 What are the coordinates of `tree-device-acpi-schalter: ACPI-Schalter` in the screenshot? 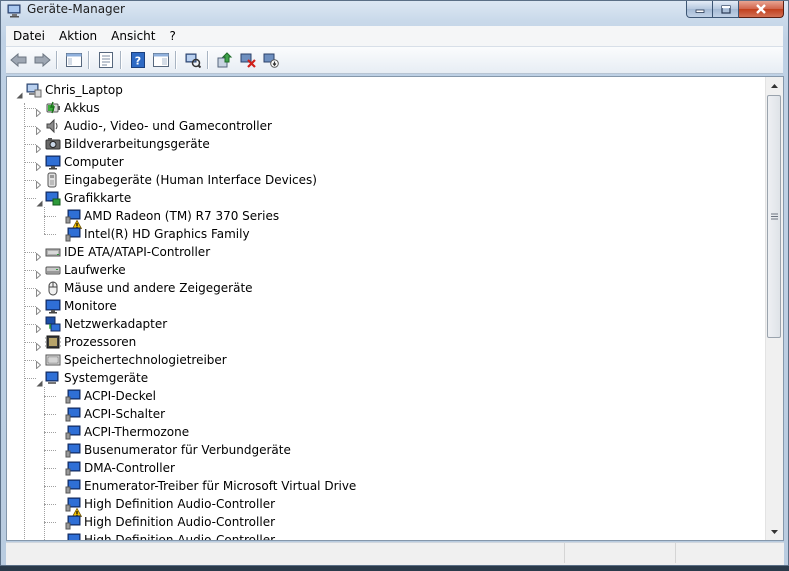 It's located at (387, 414).